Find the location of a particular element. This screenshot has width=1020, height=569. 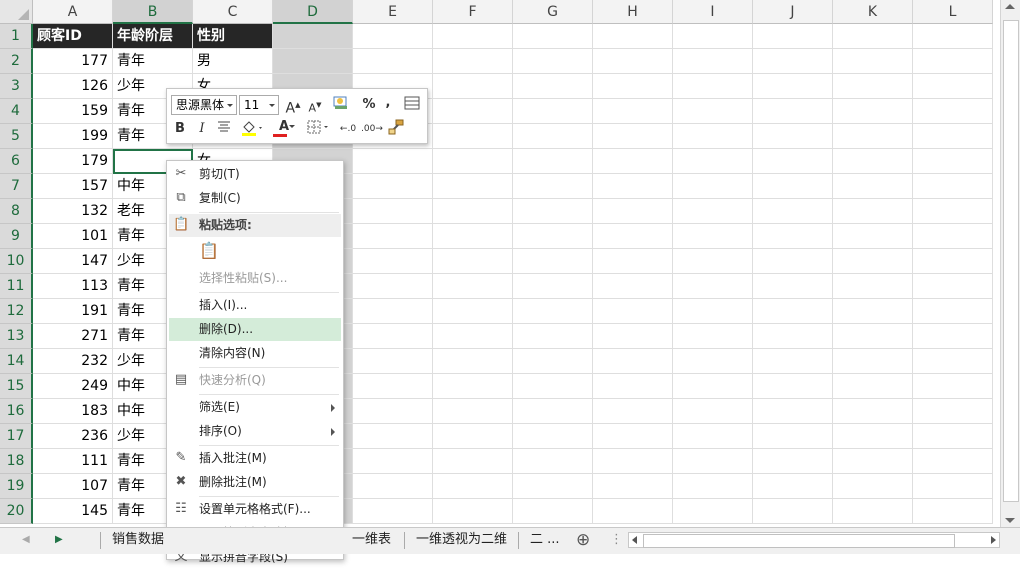

row-header: 20 is located at coordinates (16, 511).